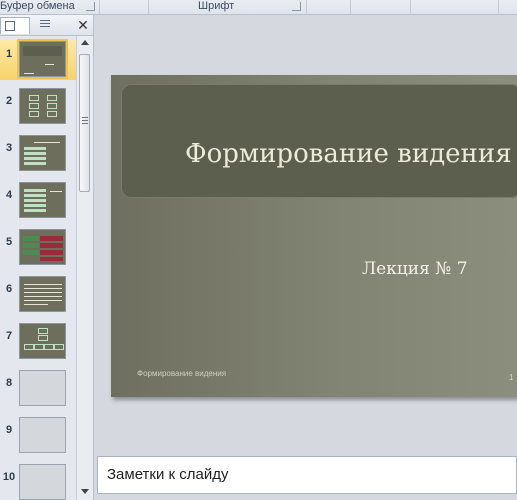 The image size is (517, 500). I want to click on slide-thumbnail-2: 2, so click(38, 107).